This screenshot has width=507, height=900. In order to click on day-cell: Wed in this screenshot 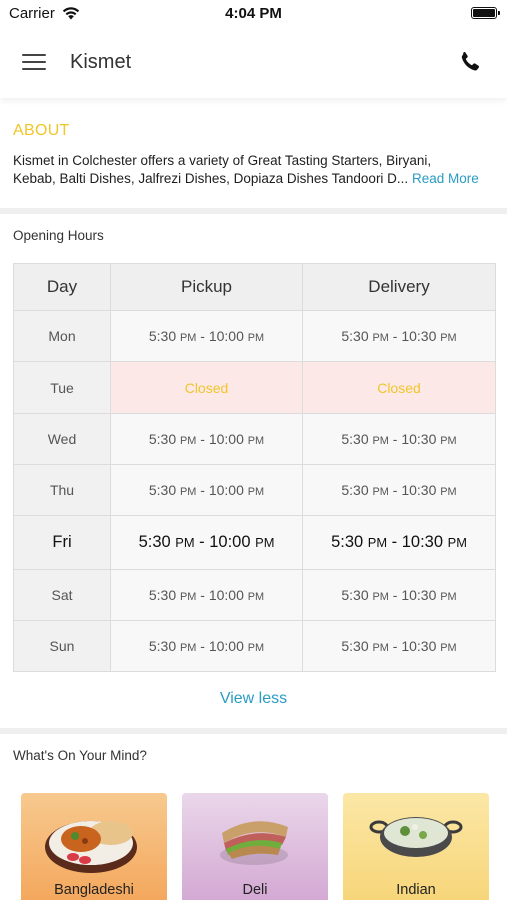, I will do `click(62, 439)`.